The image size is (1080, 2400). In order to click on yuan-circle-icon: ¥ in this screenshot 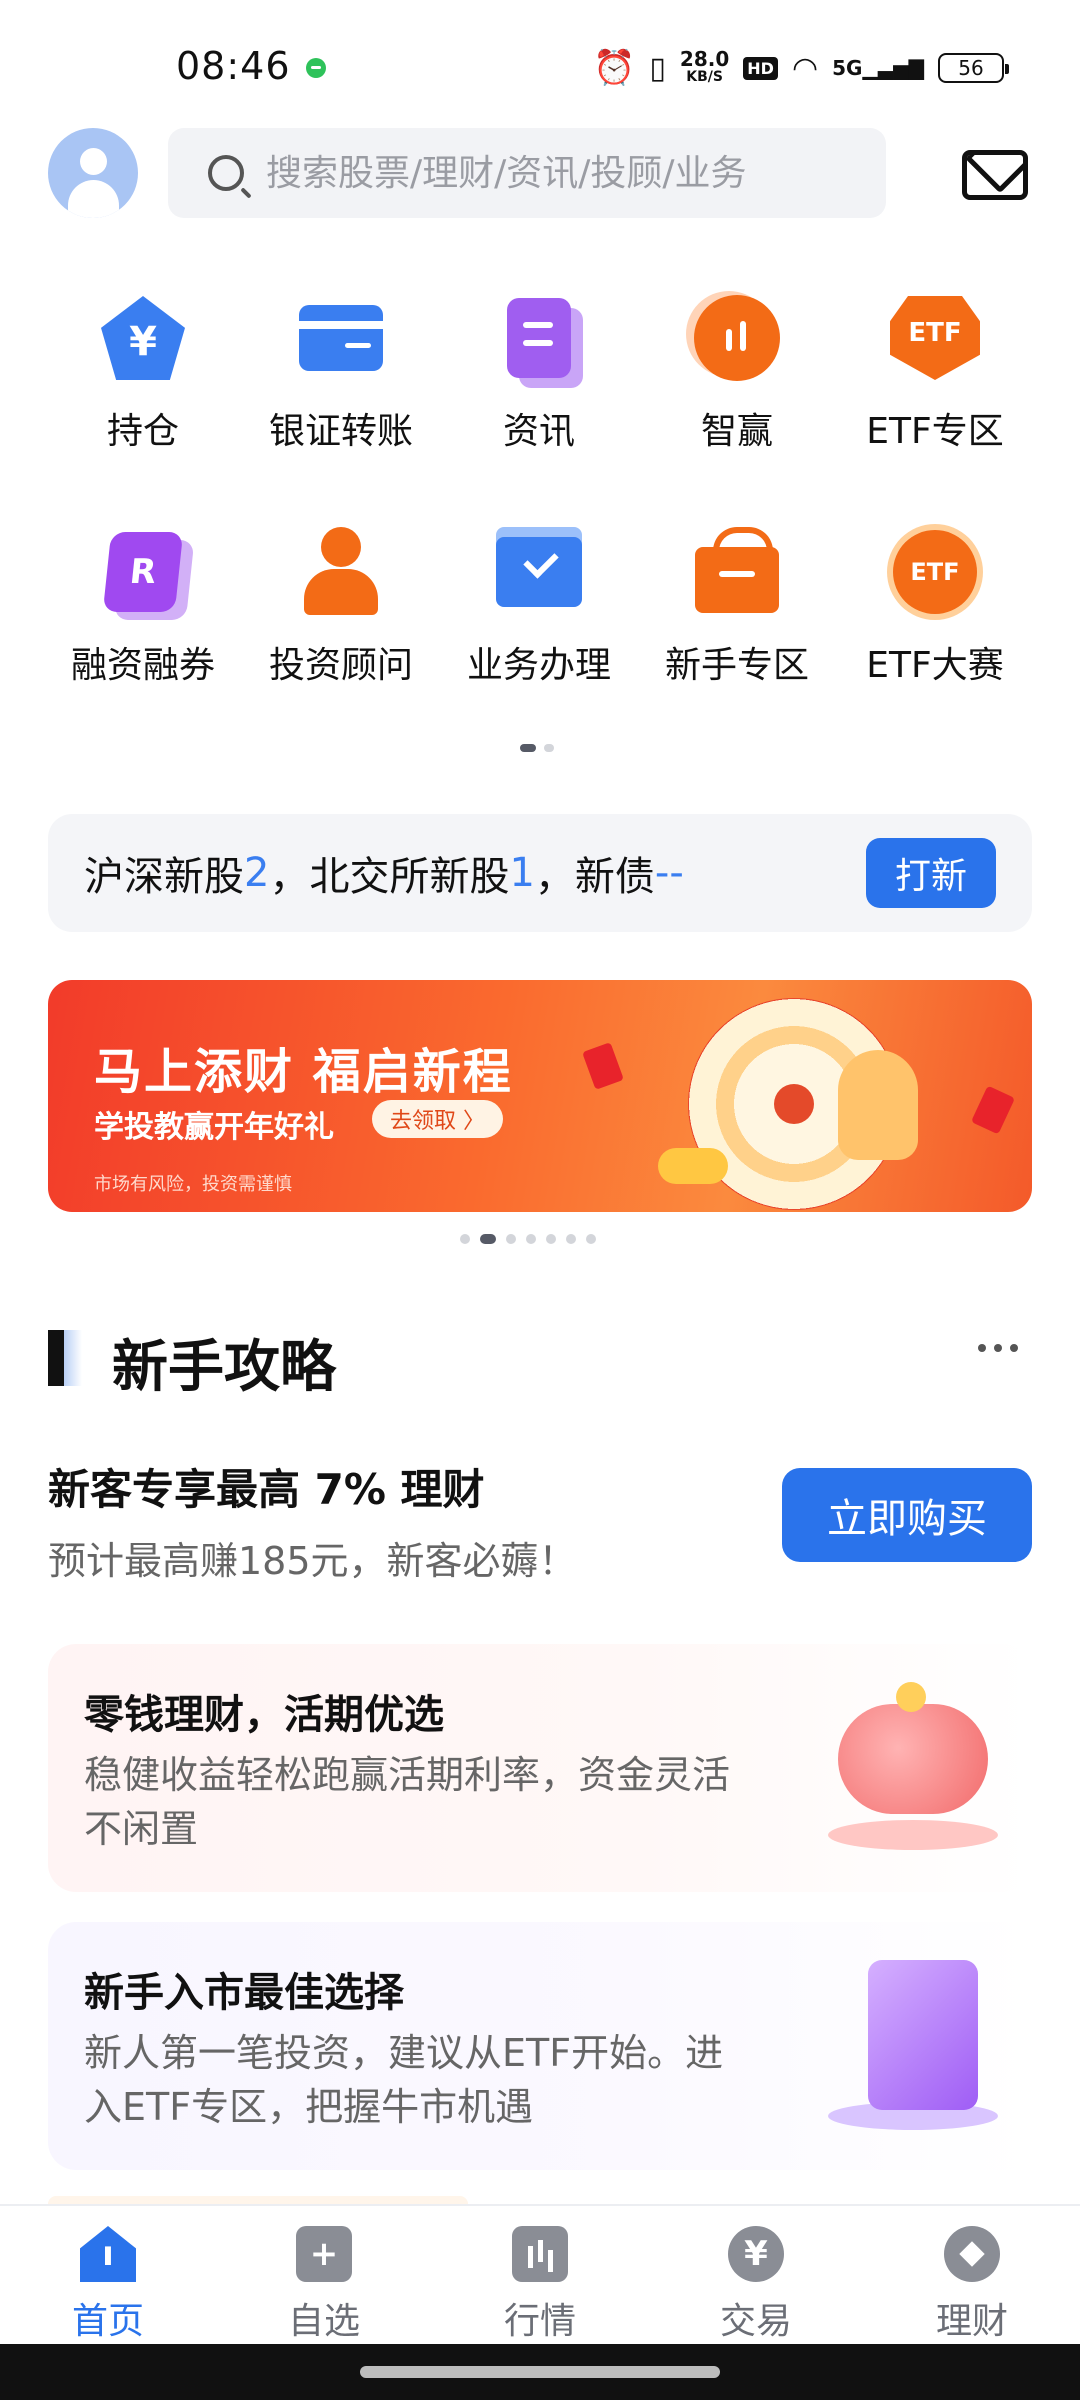, I will do `click(756, 2254)`.